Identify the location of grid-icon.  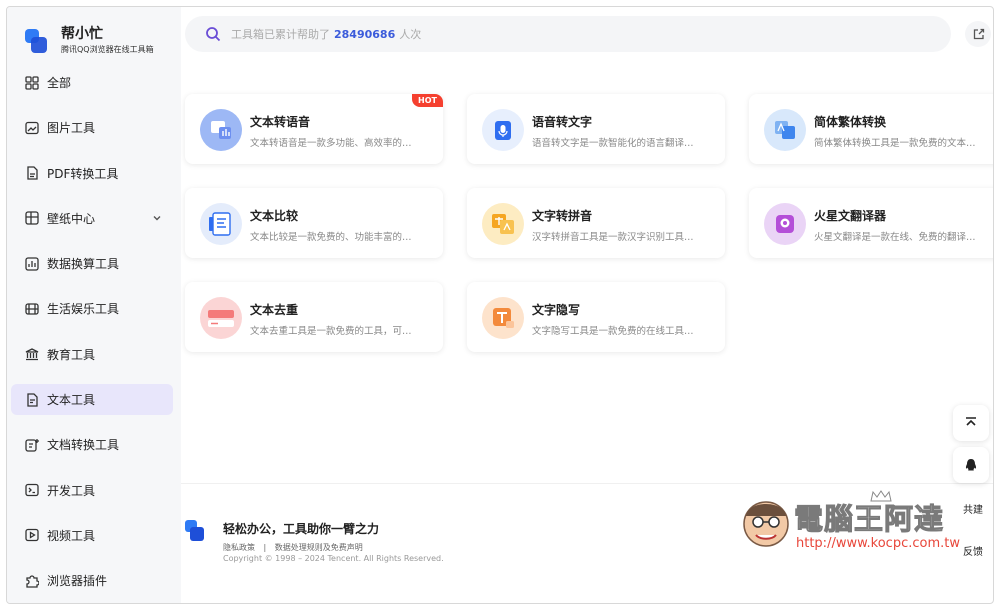
(32, 82).